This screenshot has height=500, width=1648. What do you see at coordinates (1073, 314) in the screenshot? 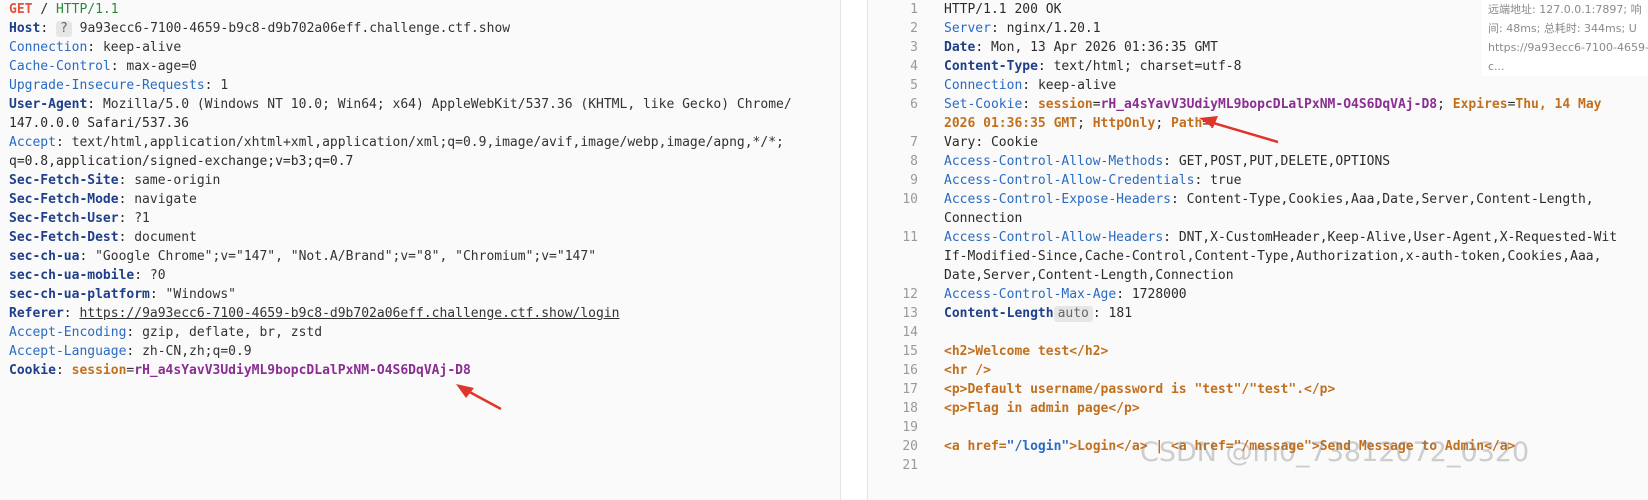
I see `auto-badge: auto` at bounding box center [1073, 314].